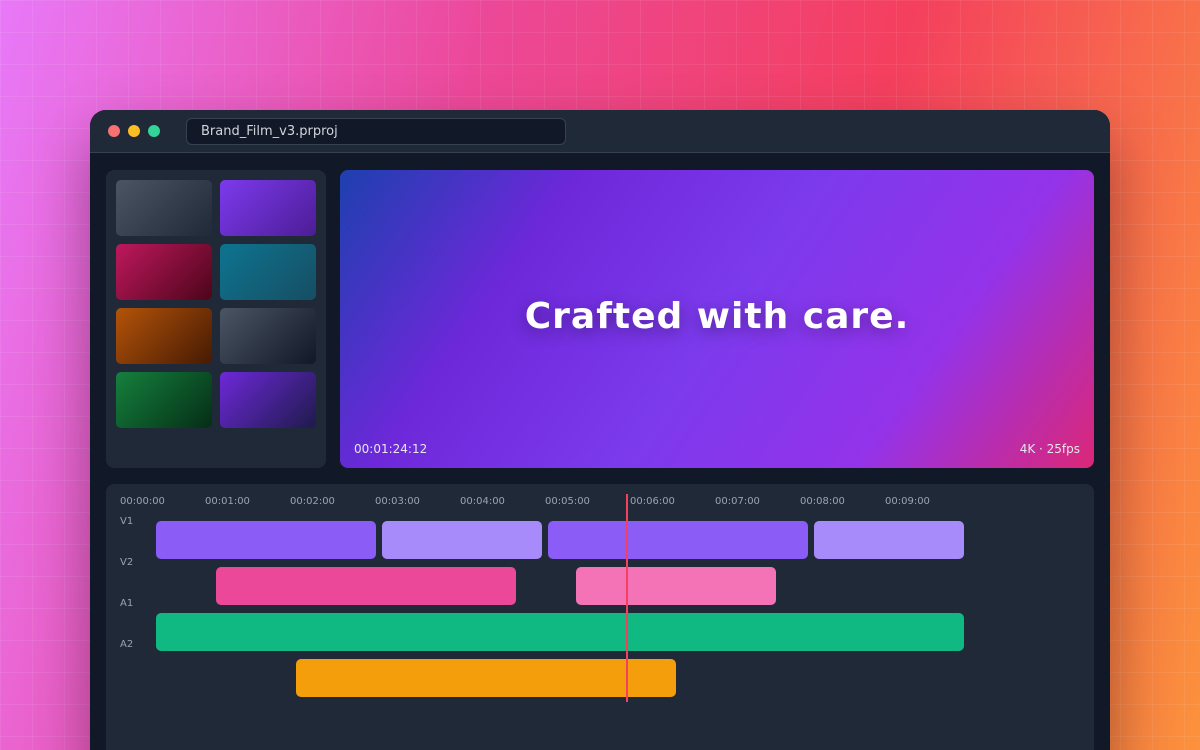 This screenshot has height=750, width=1200. I want to click on ruler-label: 00:04:00, so click(482, 501).